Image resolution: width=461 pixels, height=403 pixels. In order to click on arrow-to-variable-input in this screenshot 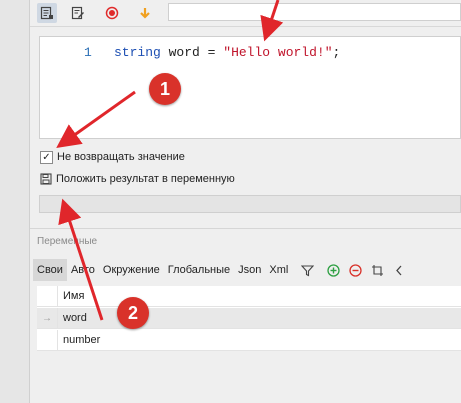, I will do `click(81, 259)`.